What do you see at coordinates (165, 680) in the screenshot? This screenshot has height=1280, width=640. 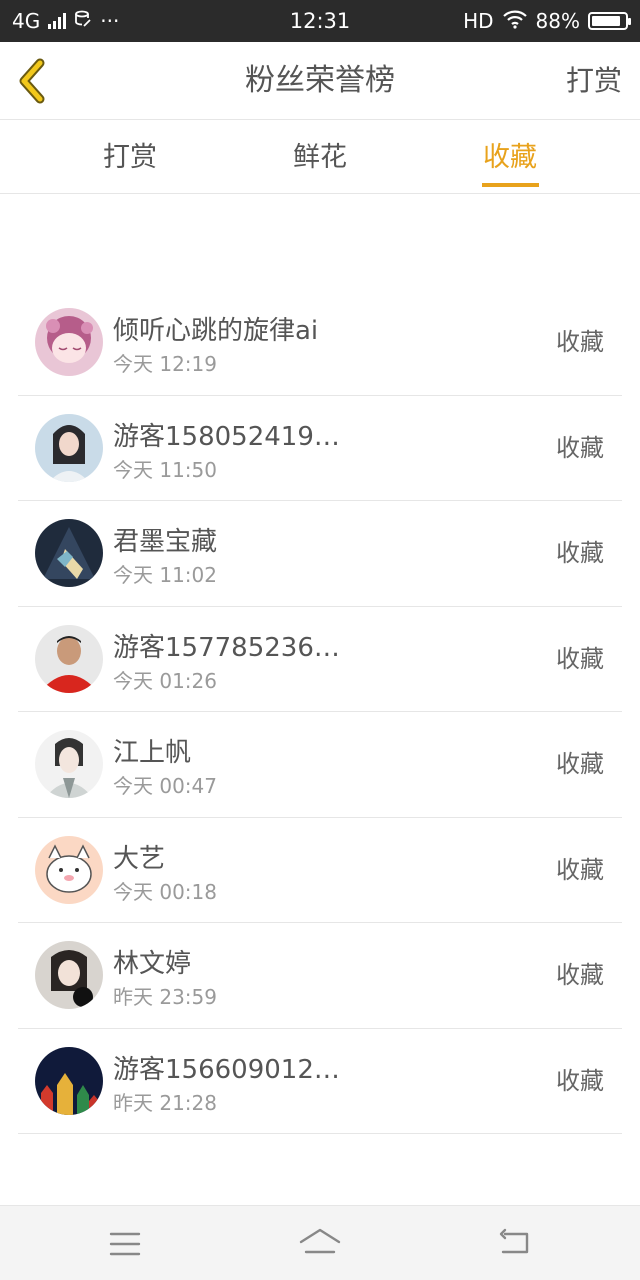 I see `fan-time: 今天 01:26` at bounding box center [165, 680].